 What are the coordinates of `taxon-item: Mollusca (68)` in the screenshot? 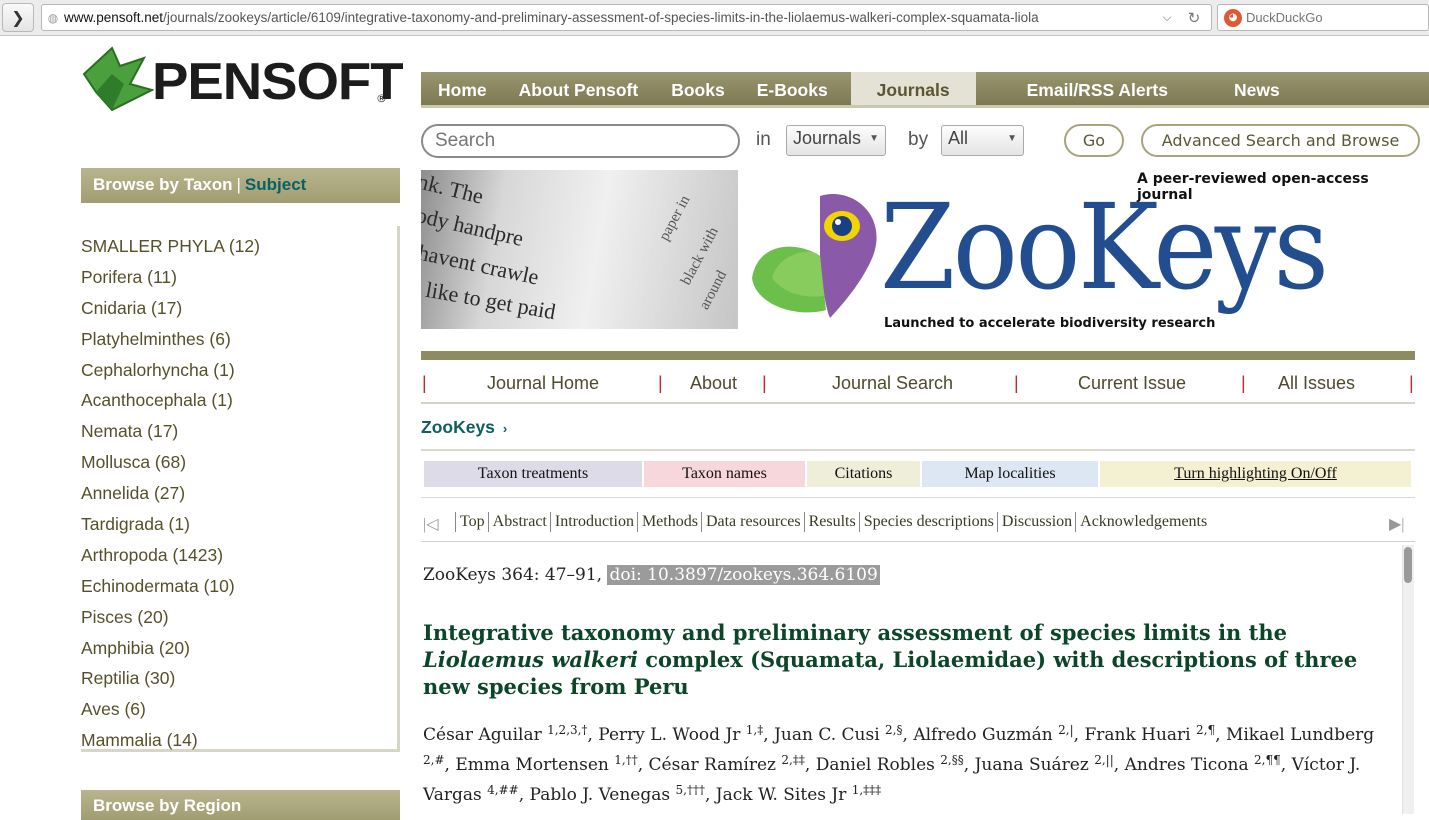 It's located at (239, 462).